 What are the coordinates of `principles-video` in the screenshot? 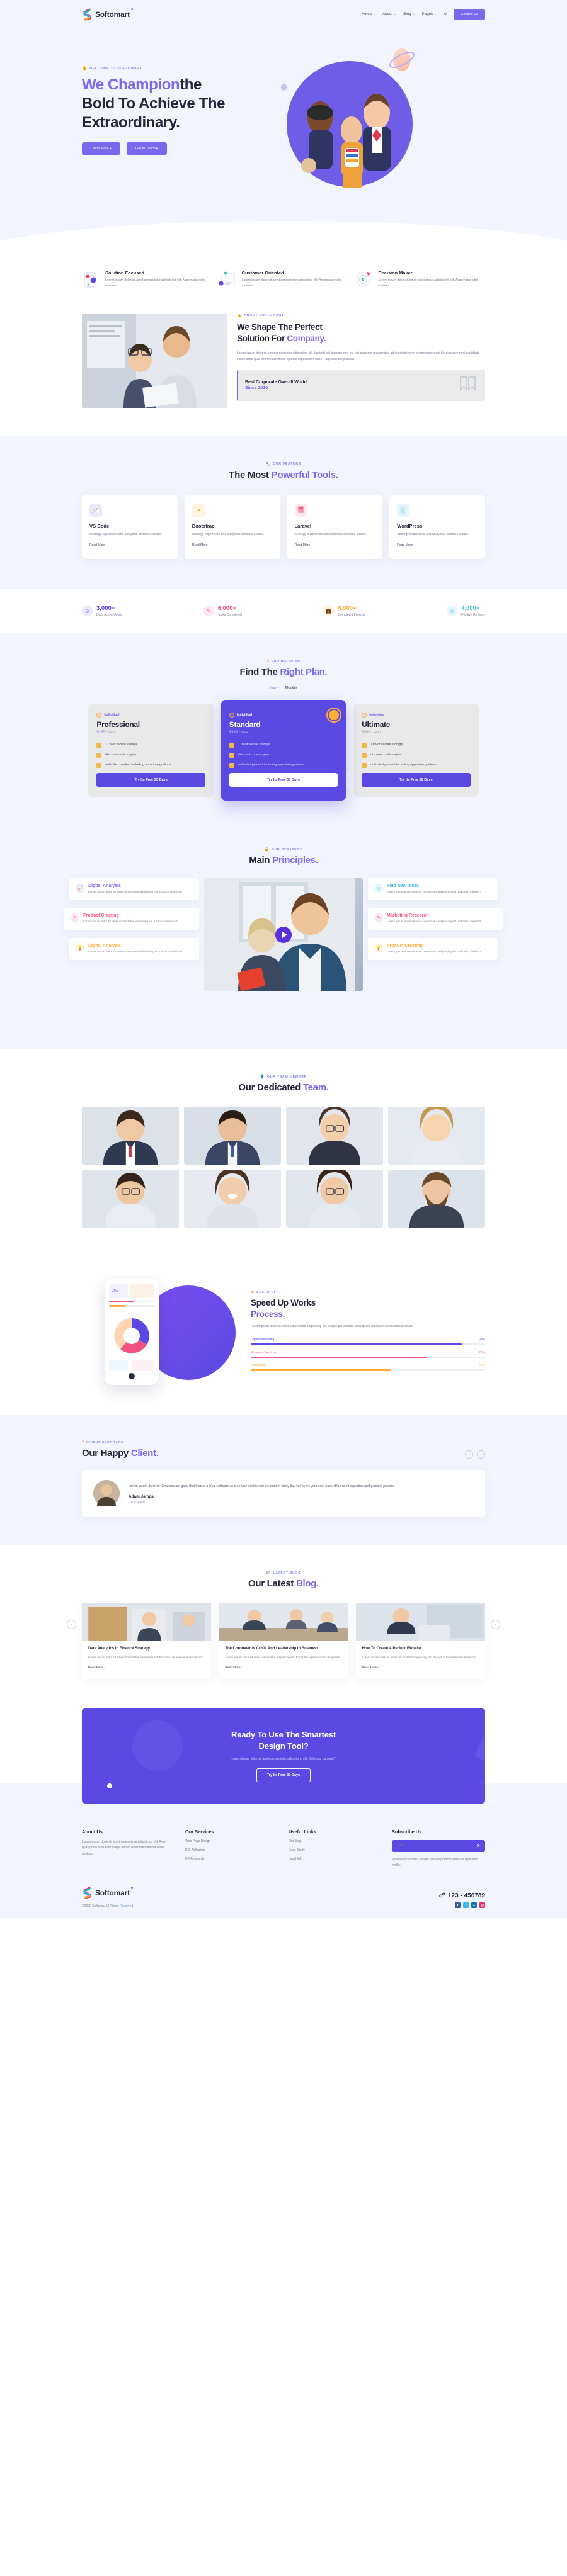 It's located at (283, 934).